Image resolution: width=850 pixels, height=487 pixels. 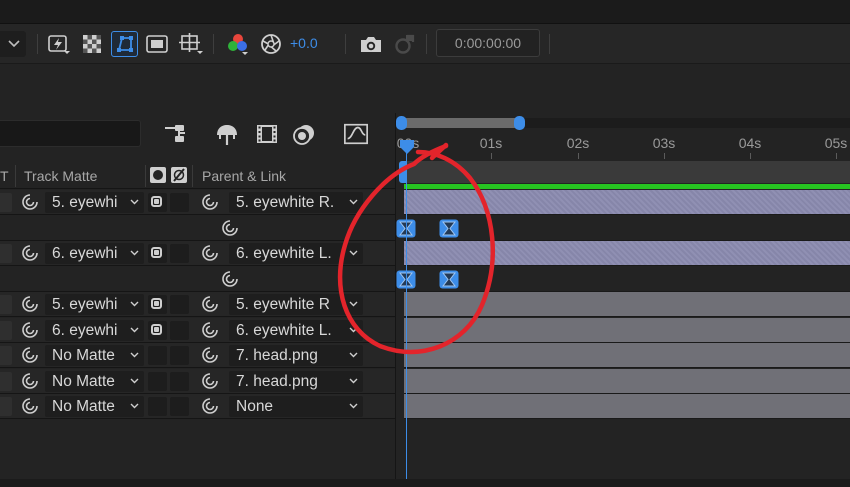 I want to click on matte-invert-header-icon, so click(x=179, y=175).